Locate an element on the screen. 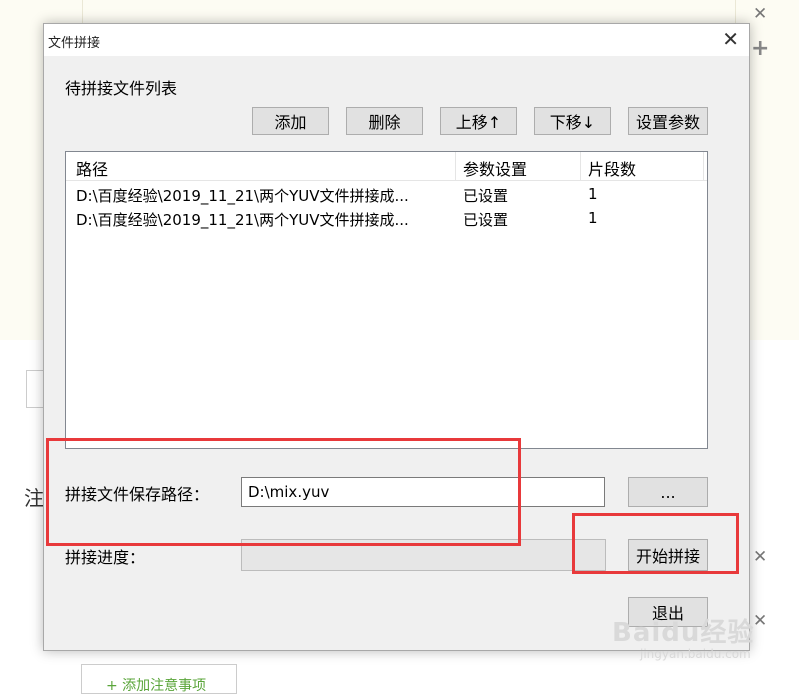 The height and width of the screenshot is (695, 799). table-header: 路径 参数设置 片段数 is located at coordinates (386, 166).